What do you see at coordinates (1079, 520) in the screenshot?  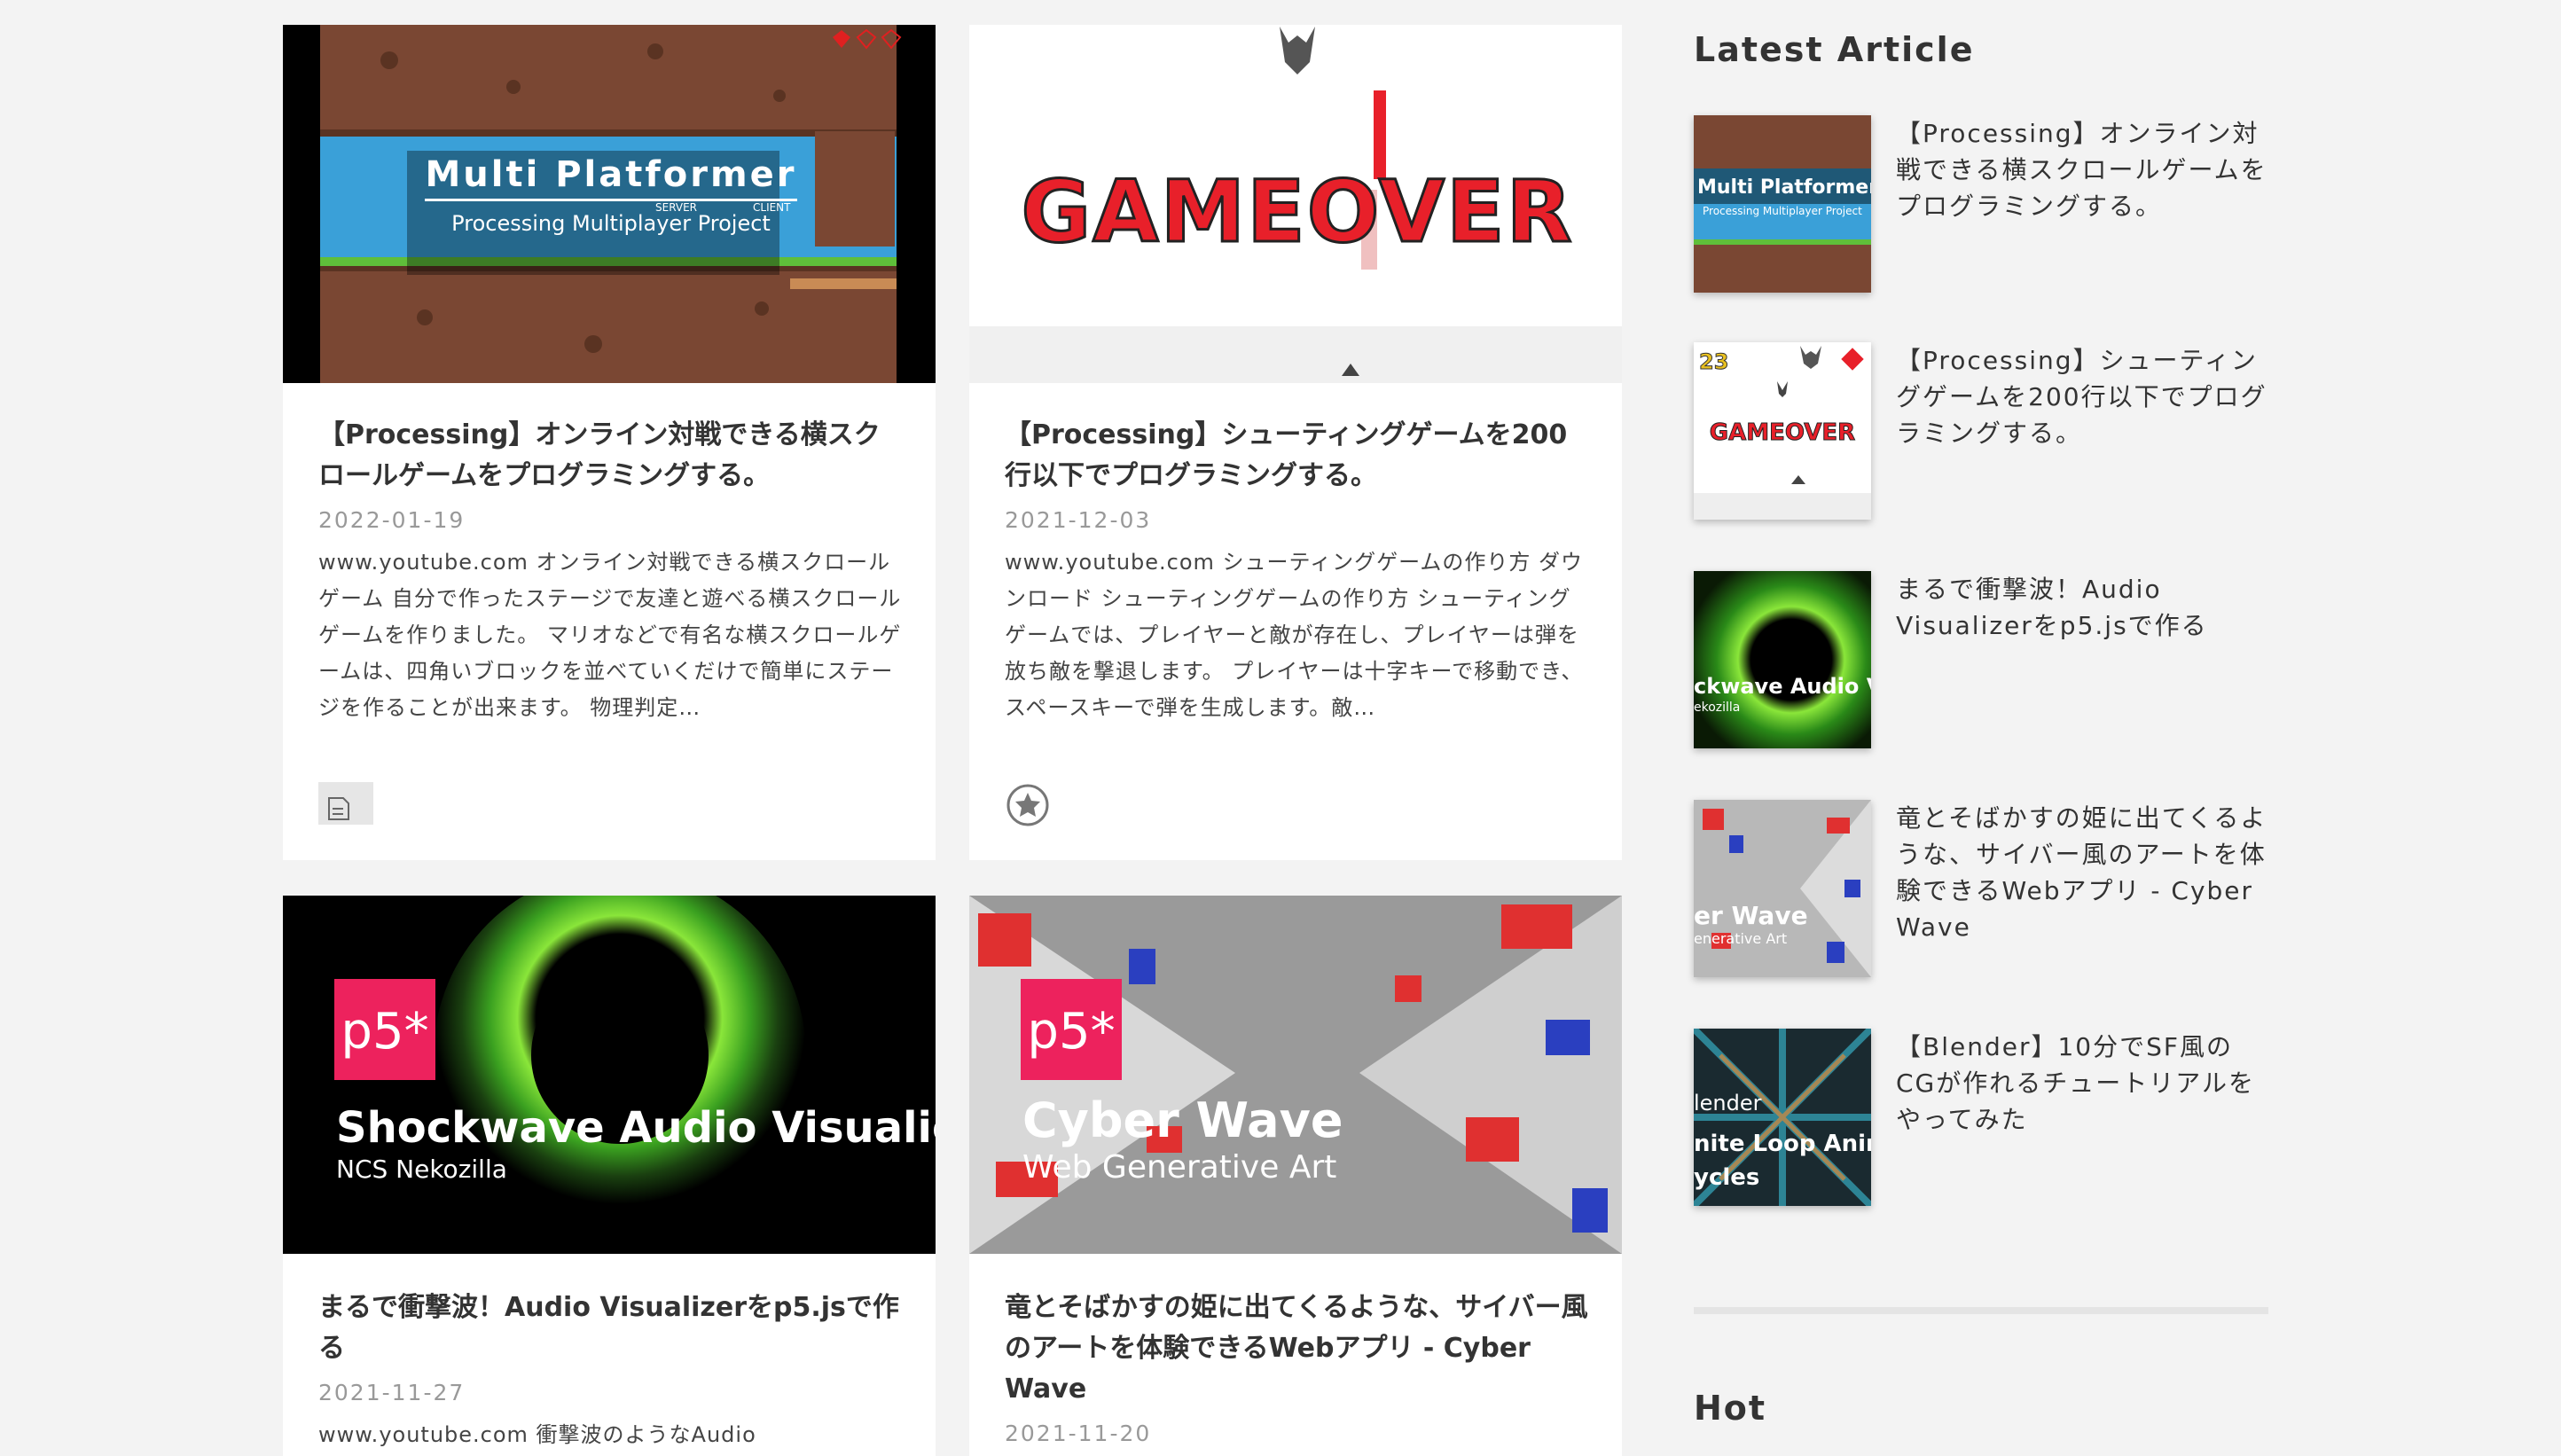 I see `article-date: 2021-12-03` at bounding box center [1079, 520].